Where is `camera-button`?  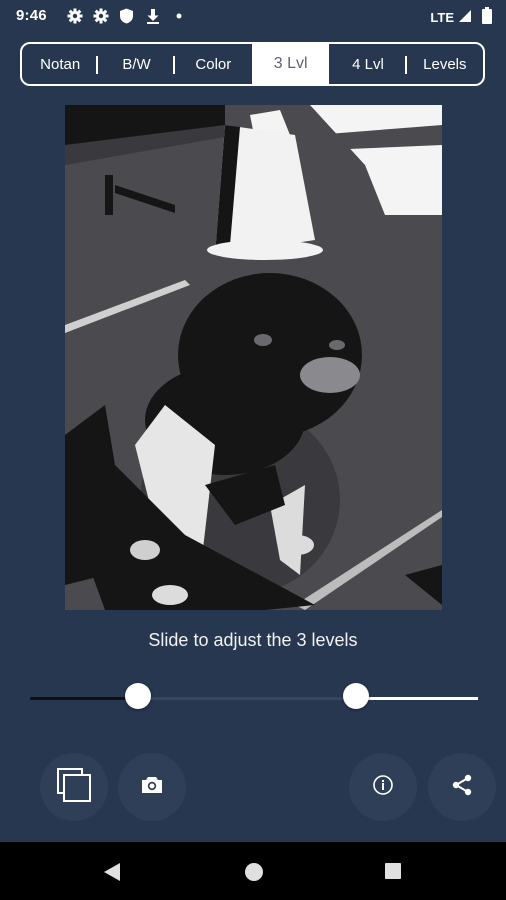
camera-button is located at coordinates (152, 787).